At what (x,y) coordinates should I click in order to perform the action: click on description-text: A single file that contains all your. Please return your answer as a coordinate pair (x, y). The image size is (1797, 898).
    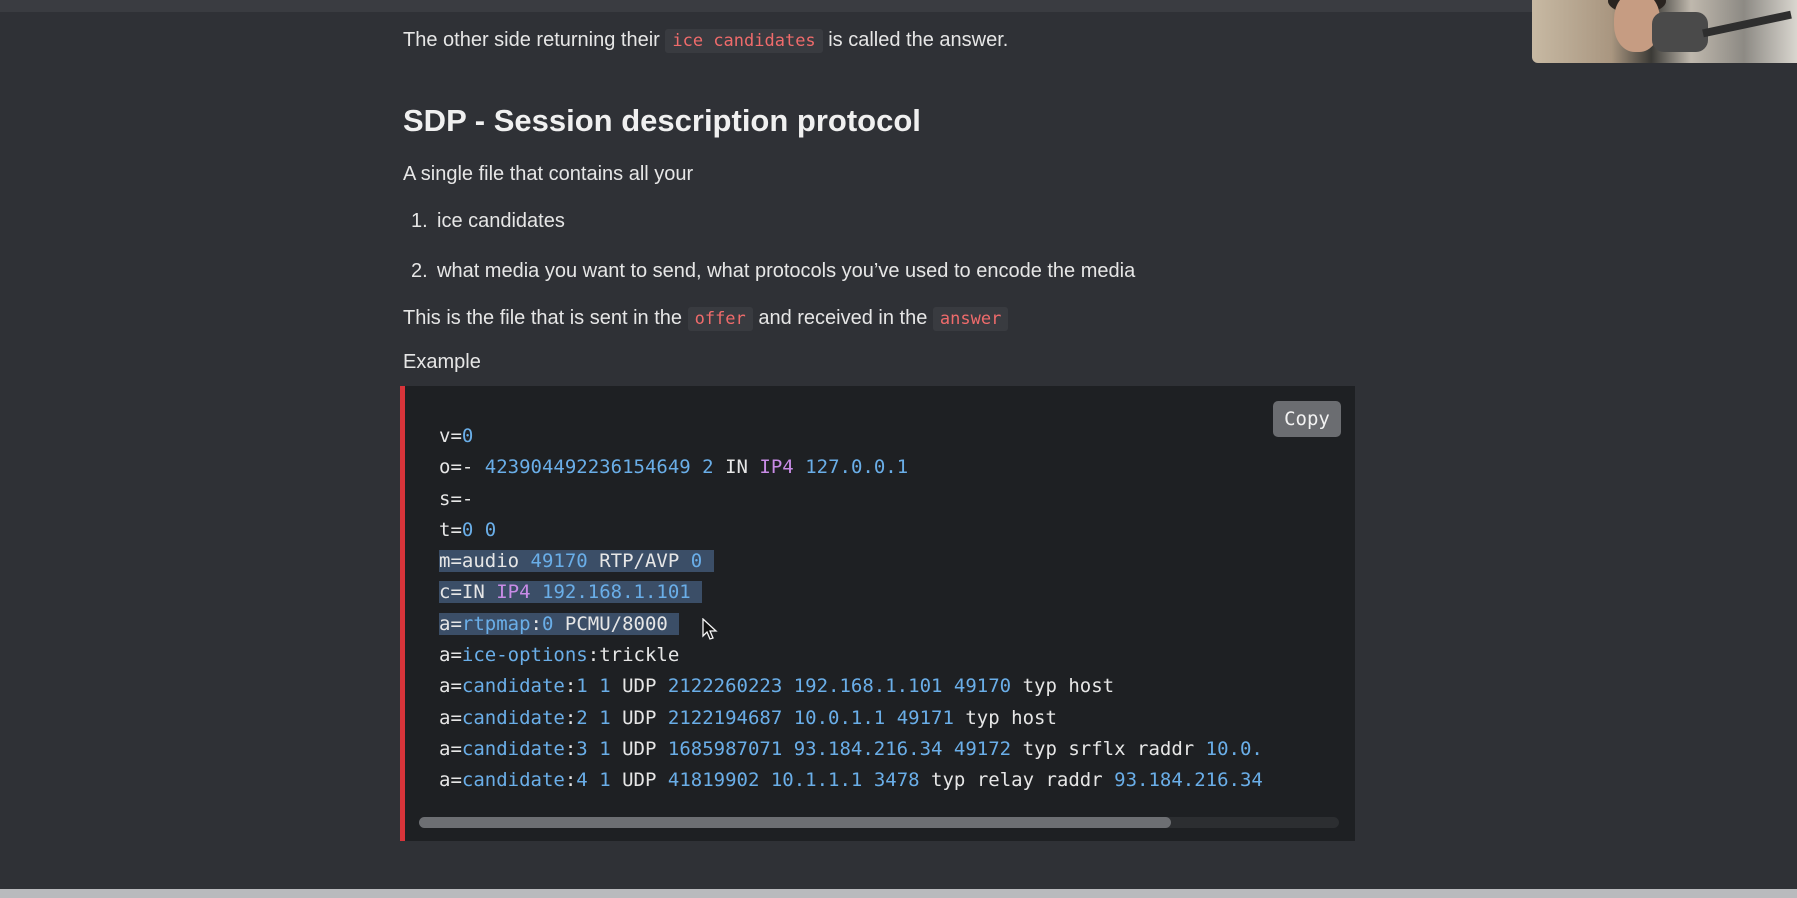
    Looking at the image, I should click on (548, 174).